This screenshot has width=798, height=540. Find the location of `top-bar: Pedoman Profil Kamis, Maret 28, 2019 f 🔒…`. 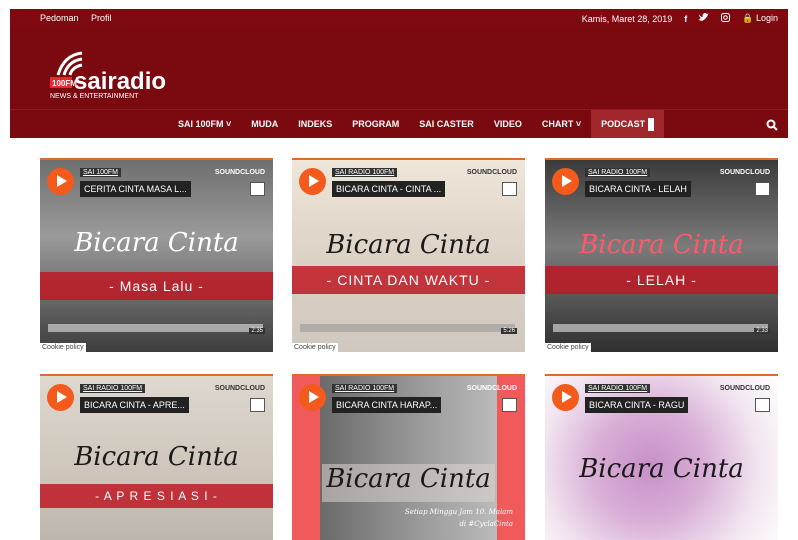

top-bar: Pedoman Profil Kamis, Maret 28, 2019 f 🔒… is located at coordinates (399, 18).